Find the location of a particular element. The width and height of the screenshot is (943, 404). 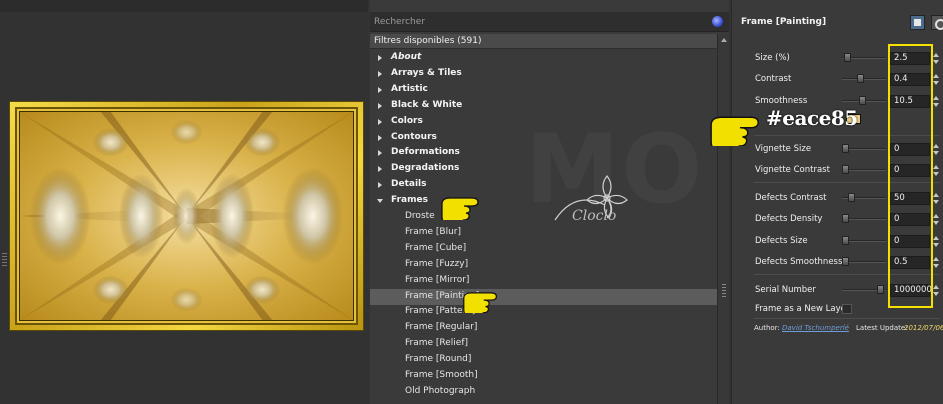

filter-item: Frame [Regular] is located at coordinates (543, 328).